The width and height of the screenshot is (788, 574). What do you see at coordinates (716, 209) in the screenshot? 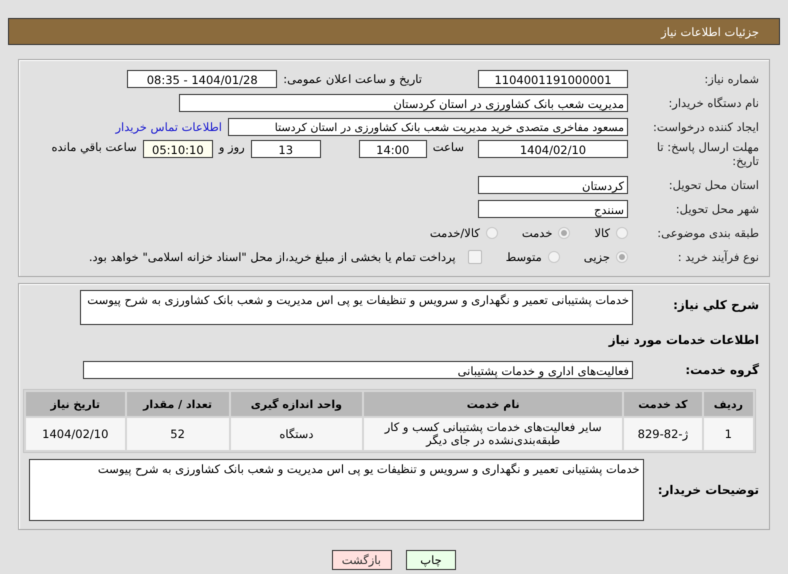
I see `field-label: شهر محل تحویل:` at bounding box center [716, 209].